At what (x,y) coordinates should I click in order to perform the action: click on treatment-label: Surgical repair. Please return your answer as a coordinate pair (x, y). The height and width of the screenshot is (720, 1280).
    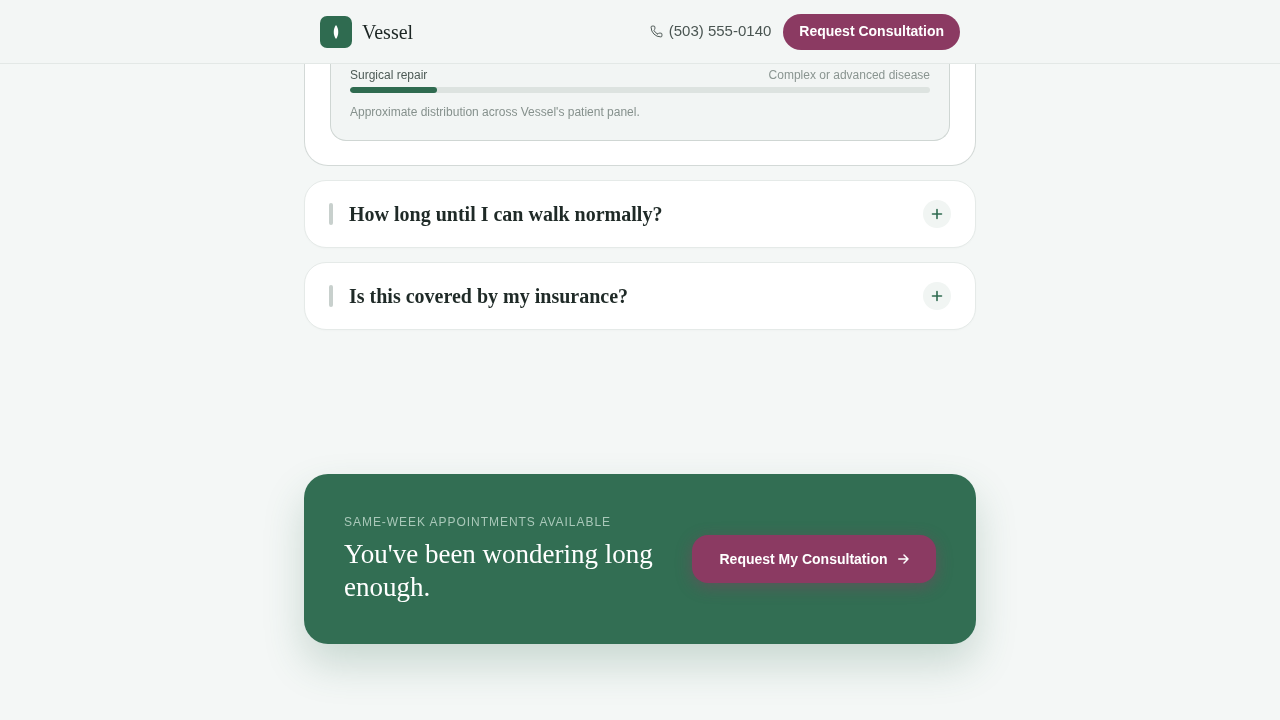
    Looking at the image, I should click on (389, 75).